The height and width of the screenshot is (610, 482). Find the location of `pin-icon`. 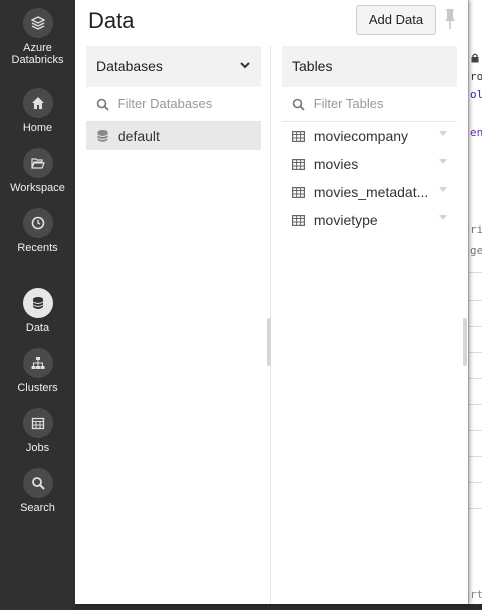

pin-icon is located at coordinates (450, 19).